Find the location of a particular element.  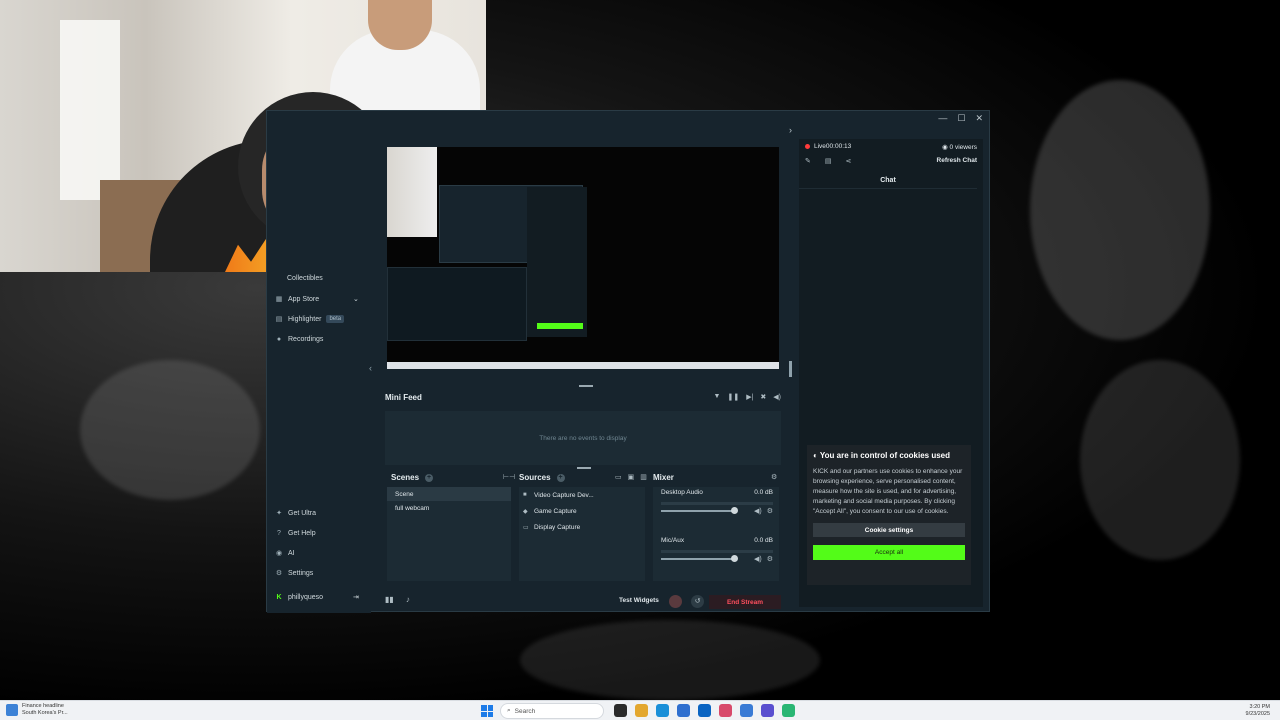

collapse-sidebar-button: ‹ is located at coordinates (370, 368).